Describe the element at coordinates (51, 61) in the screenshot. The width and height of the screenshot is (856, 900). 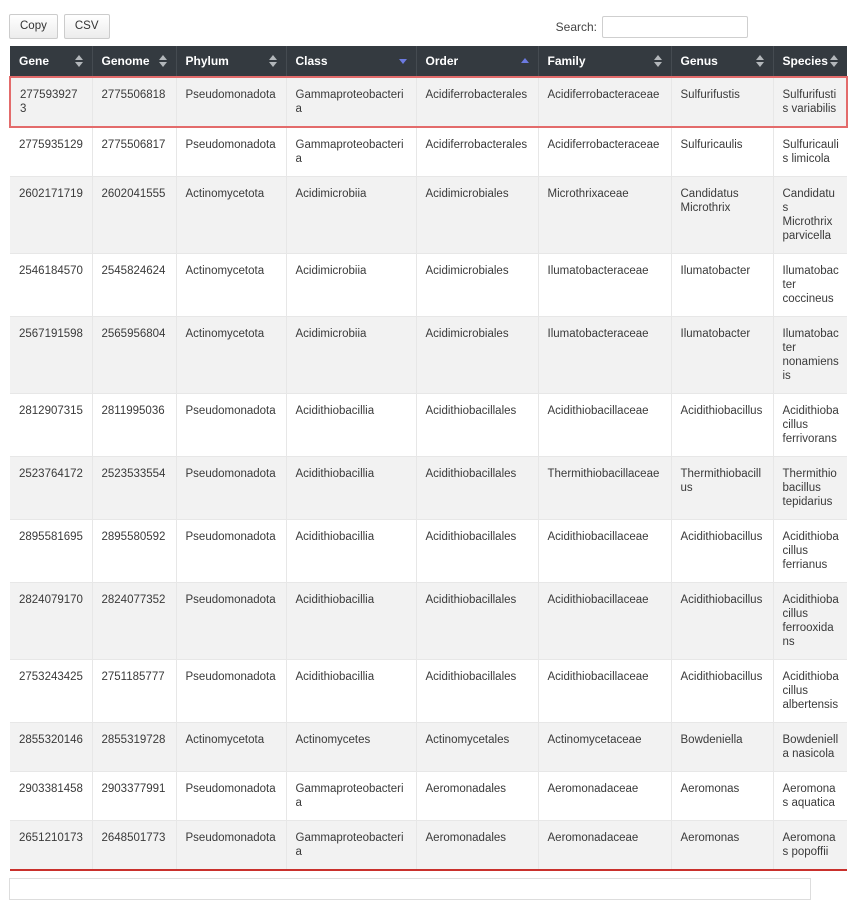
I see `column-header-gene: Gene` at that location.